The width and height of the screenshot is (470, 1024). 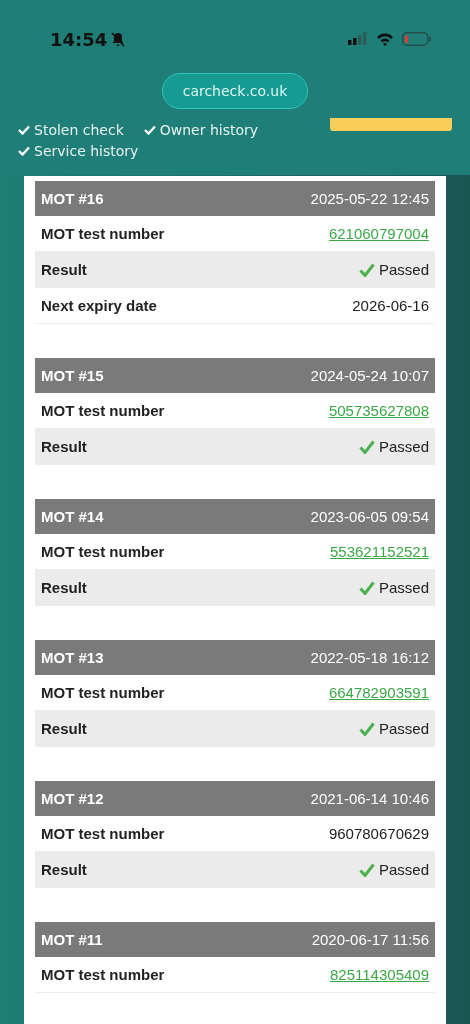 I want to click on test-number-link: 505735627808, so click(x=378, y=410).